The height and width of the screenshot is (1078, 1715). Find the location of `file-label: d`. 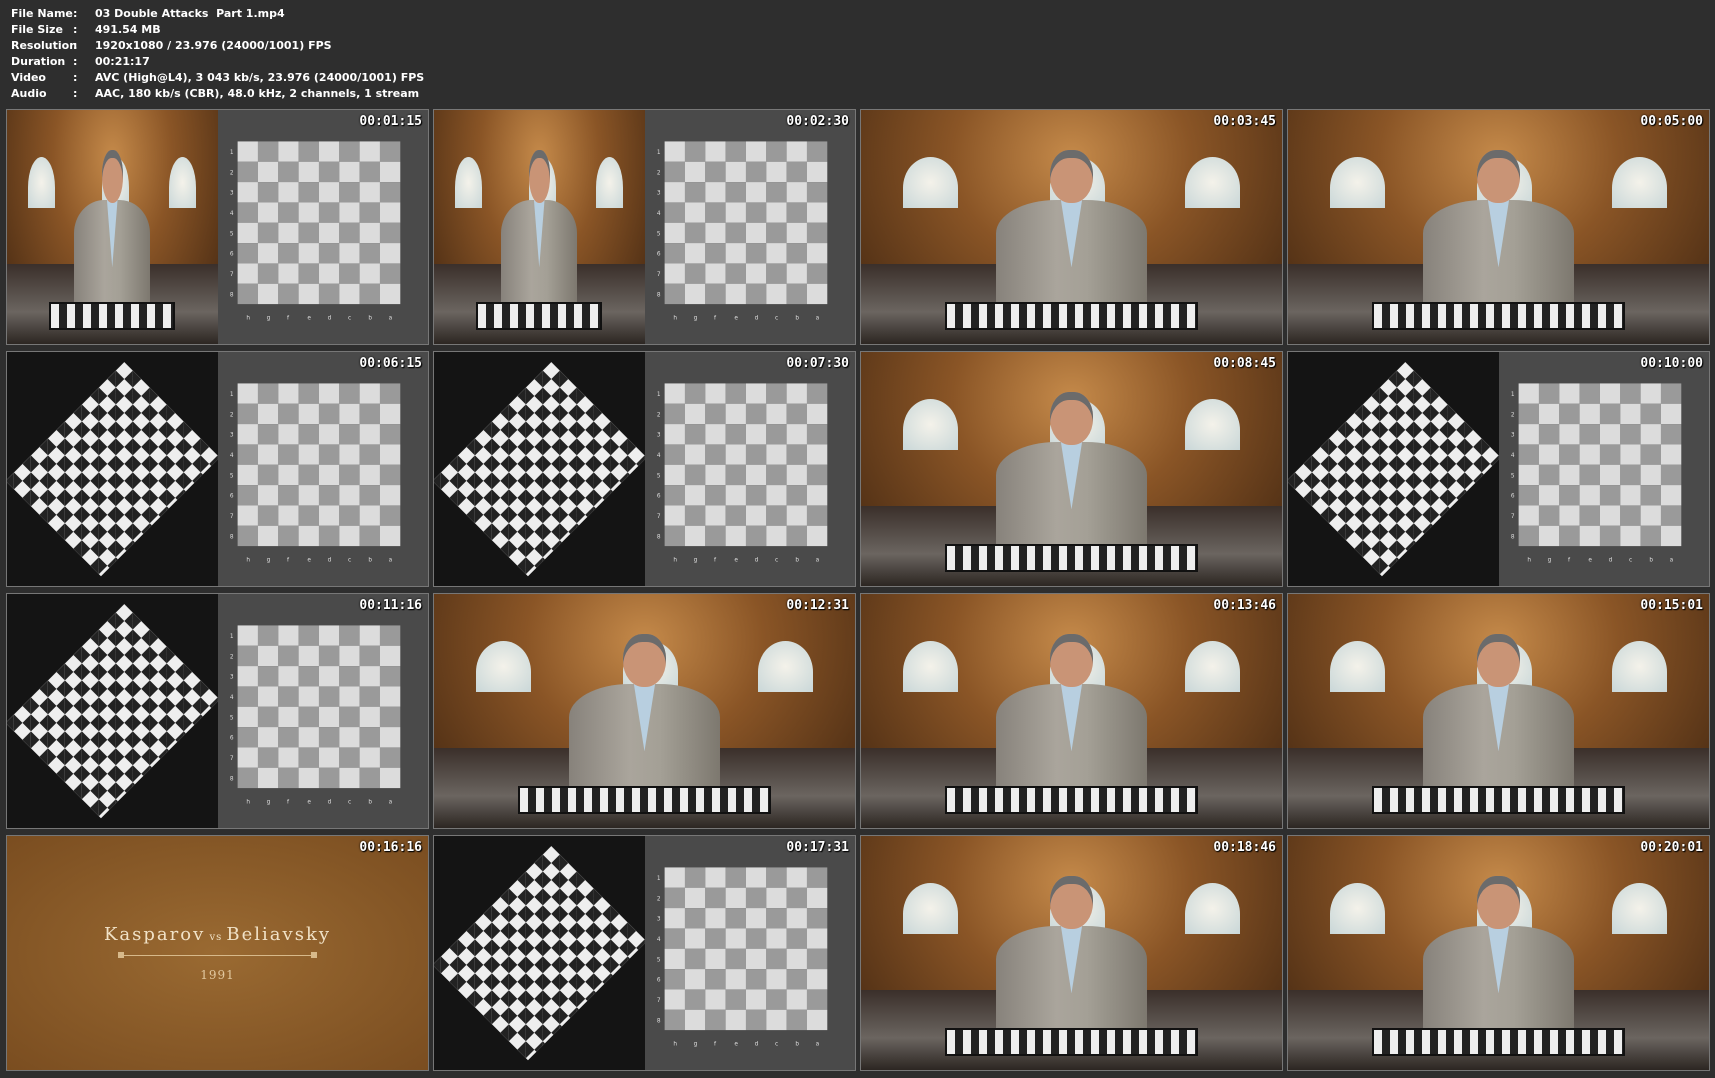

file-label: d is located at coordinates (330, 319).